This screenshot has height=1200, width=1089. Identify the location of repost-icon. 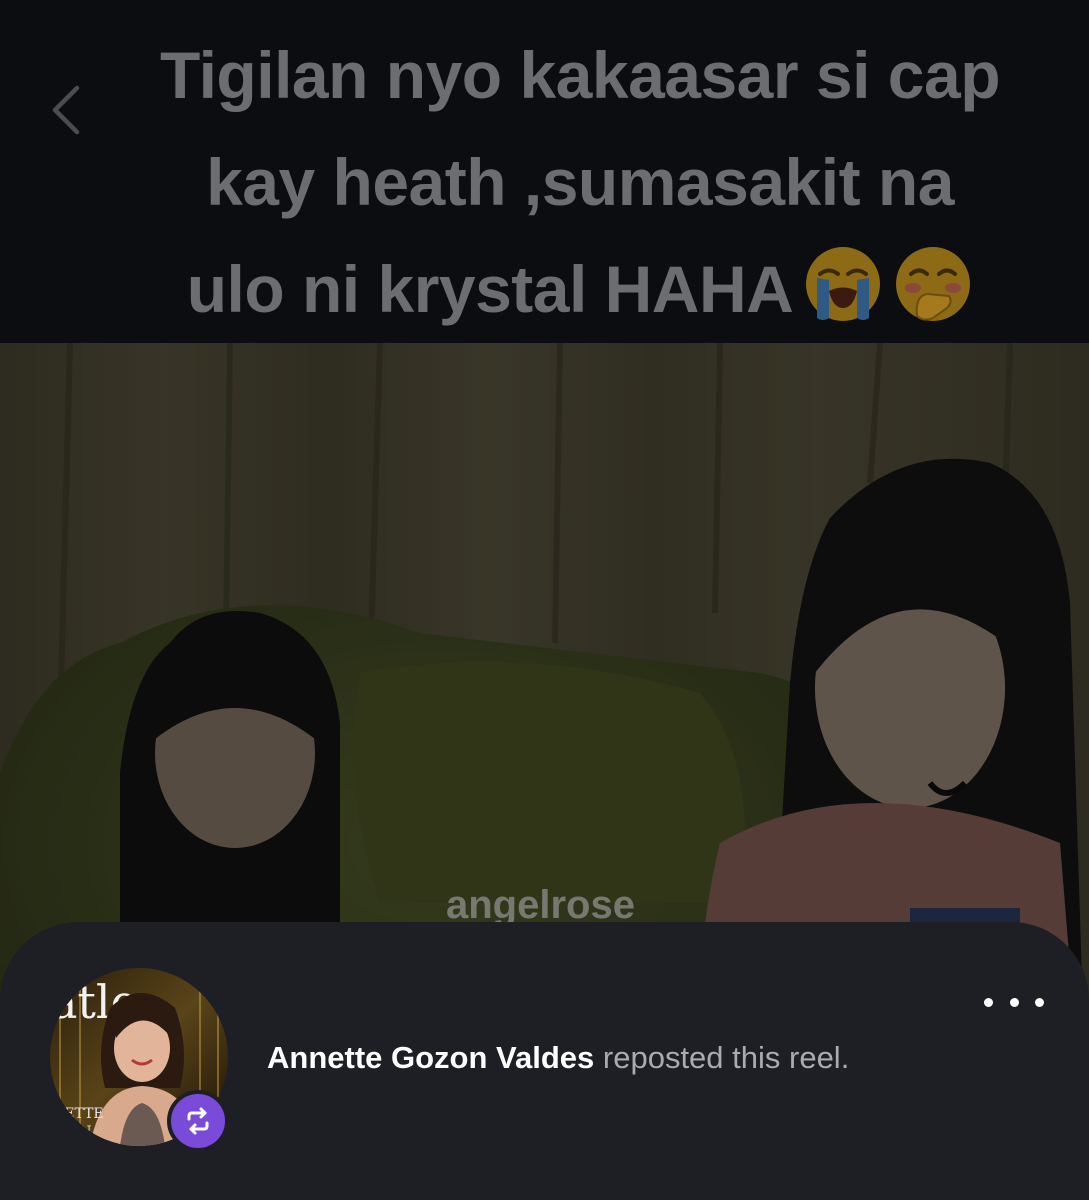
(198, 1121).